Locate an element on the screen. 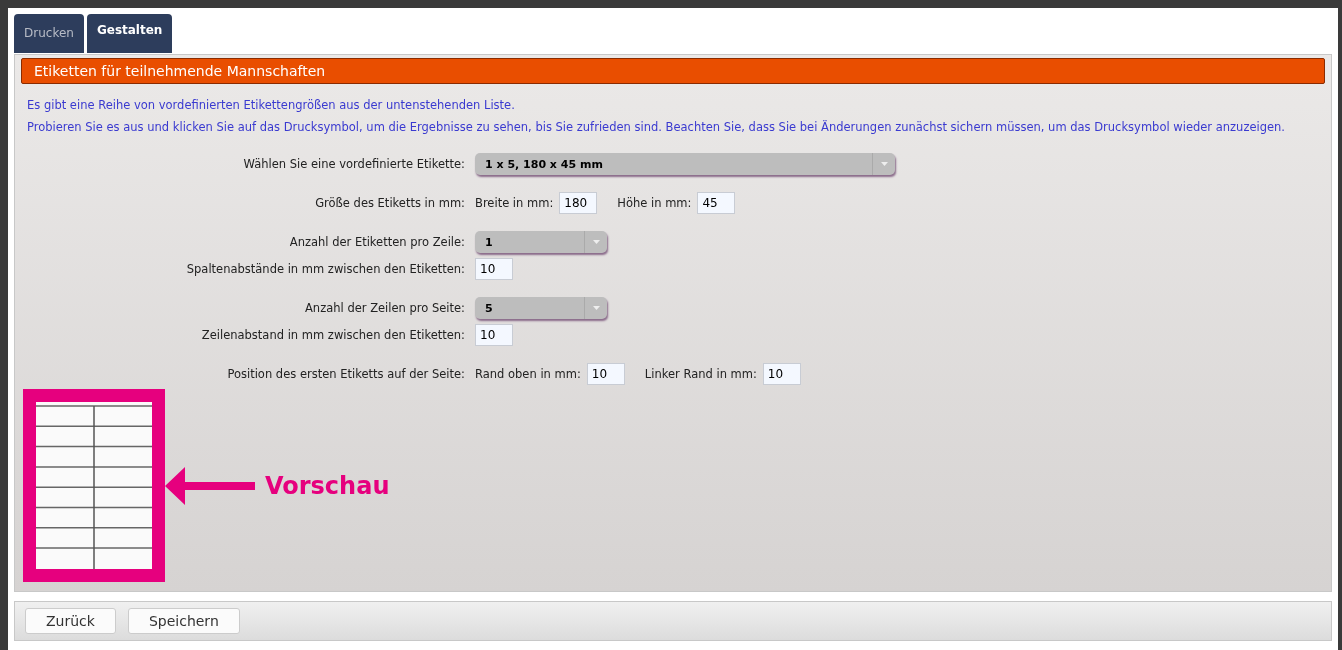 This screenshot has width=1342, height=650. annotation-text: Vorschau is located at coordinates (327, 485).